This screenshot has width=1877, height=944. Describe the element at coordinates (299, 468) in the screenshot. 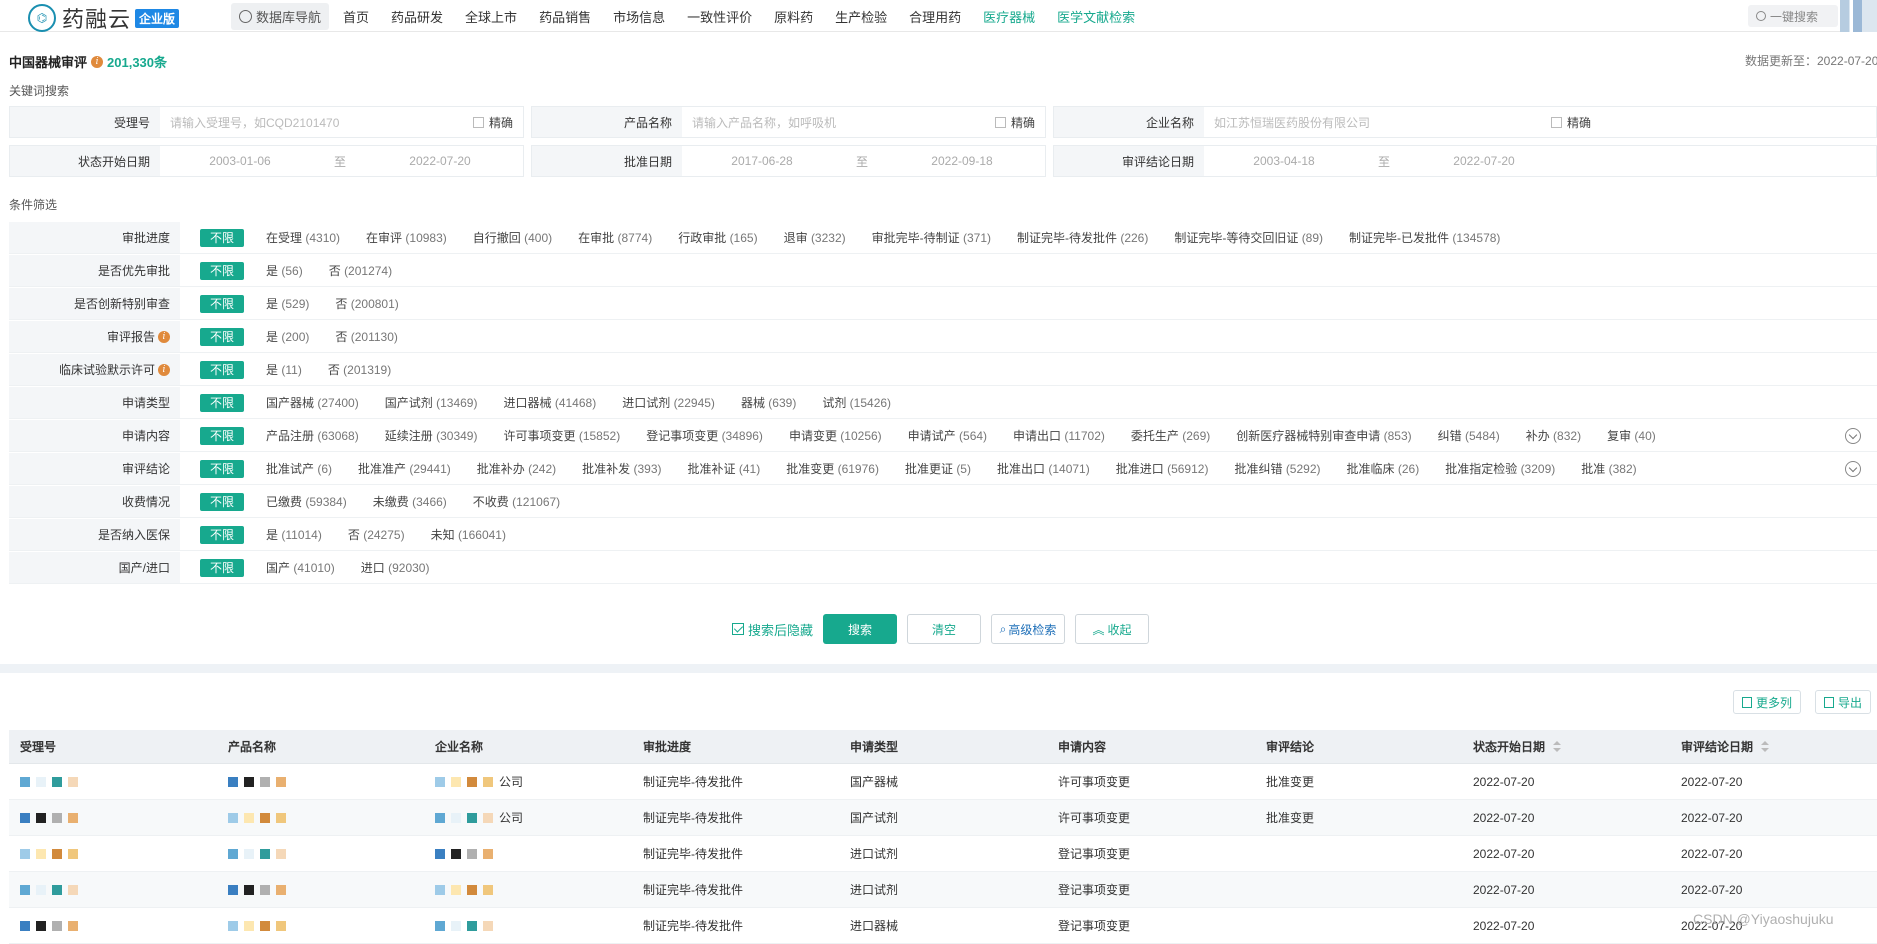

I see `filter-option: 批准试产 (6)` at that location.